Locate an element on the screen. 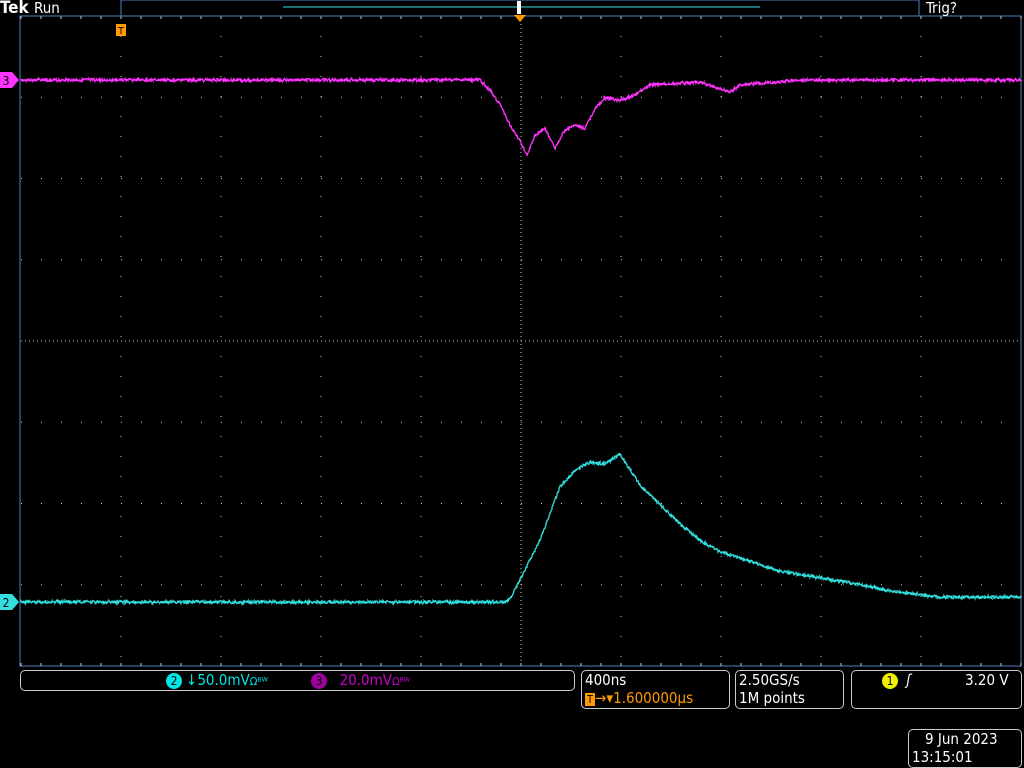 This screenshot has width=1024, height=768. datetime-readout: 9 Jun 2023 13:15:01 is located at coordinates (965, 748).